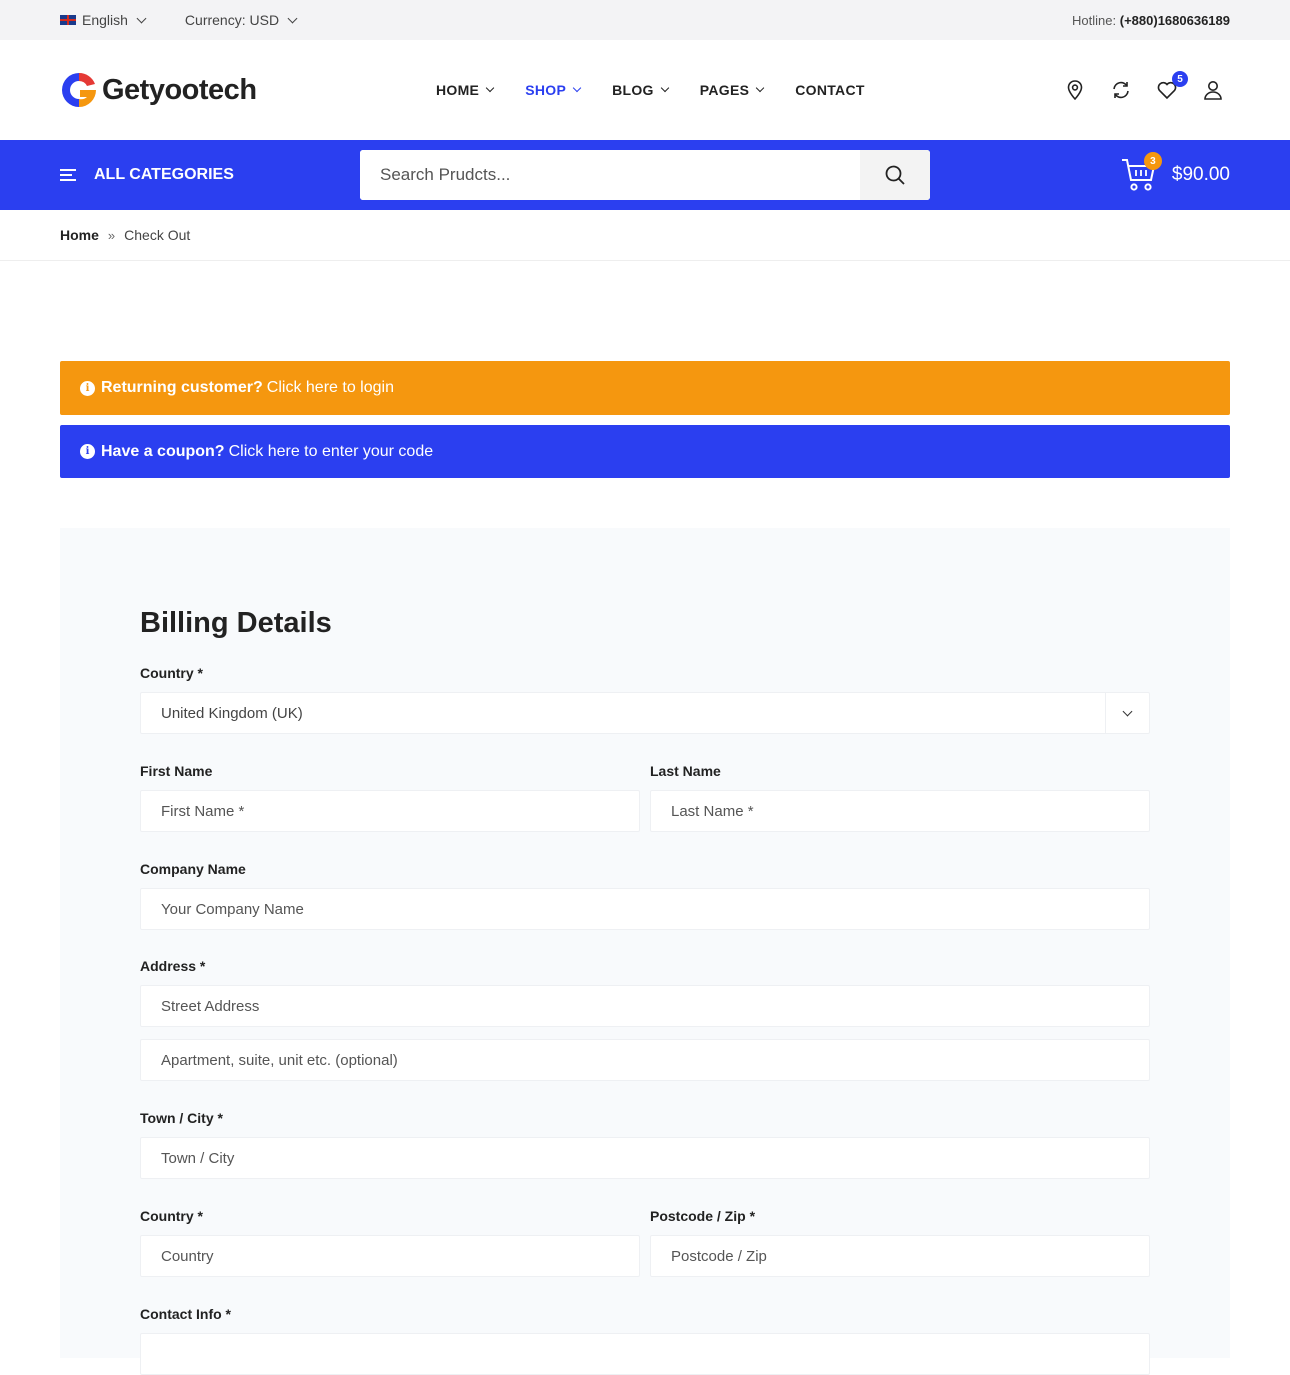 This screenshot has height=1375, width=1290. Describe the element at coordinates (458, 90) in the screenshot. I see `nav-home-label: HOME` at that location.